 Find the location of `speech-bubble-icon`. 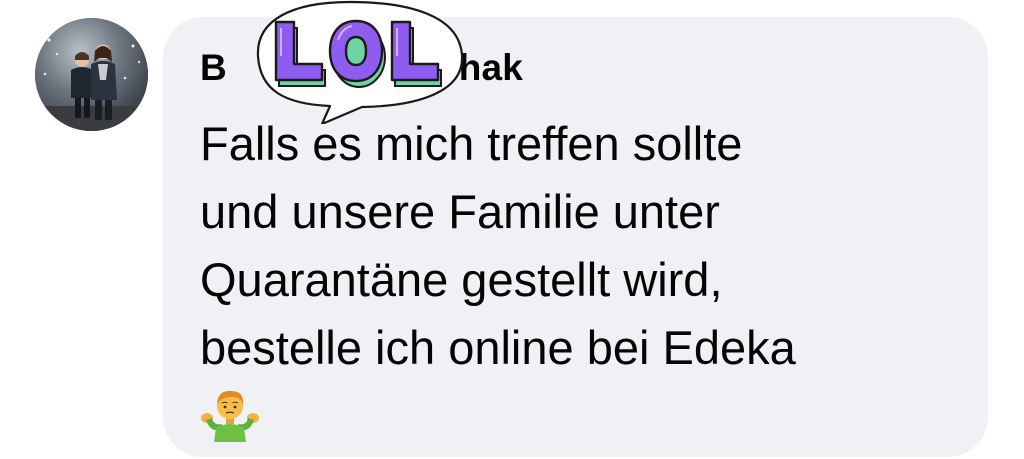

speech-bubble-icon is located at coordinates (360, 62).